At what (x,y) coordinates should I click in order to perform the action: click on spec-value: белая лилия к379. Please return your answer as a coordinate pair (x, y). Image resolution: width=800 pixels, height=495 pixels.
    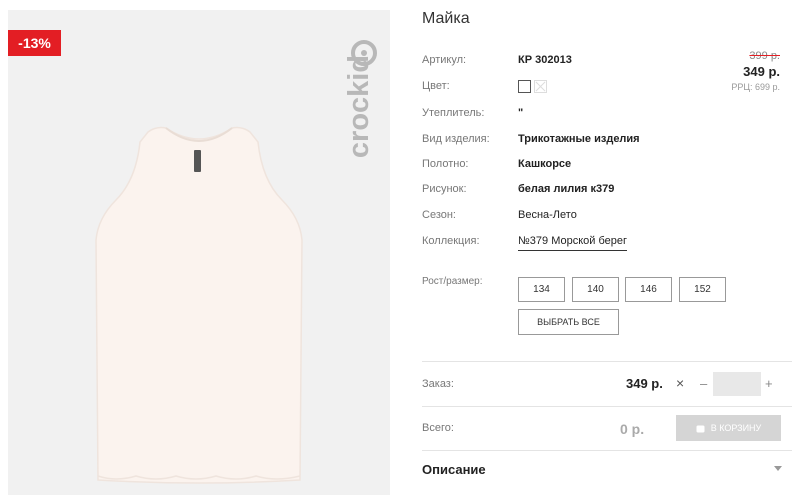
    Looking at the image, I should click on (566, 189).